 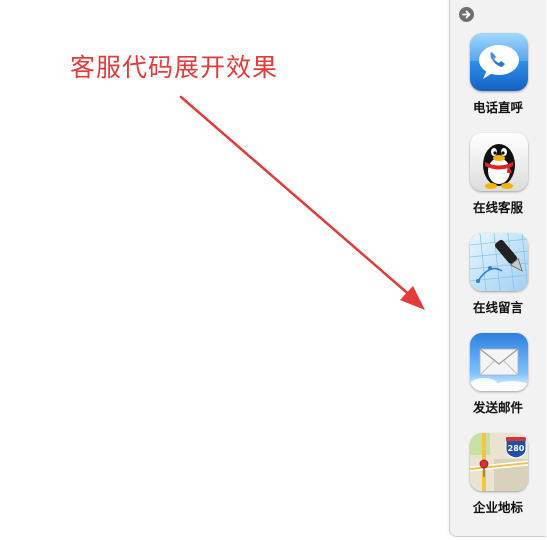 What do you see at coordinates (497, 107) in the screenshot?
I see `call-direct-label: 电话直呼` at bounding box center [497, 107].